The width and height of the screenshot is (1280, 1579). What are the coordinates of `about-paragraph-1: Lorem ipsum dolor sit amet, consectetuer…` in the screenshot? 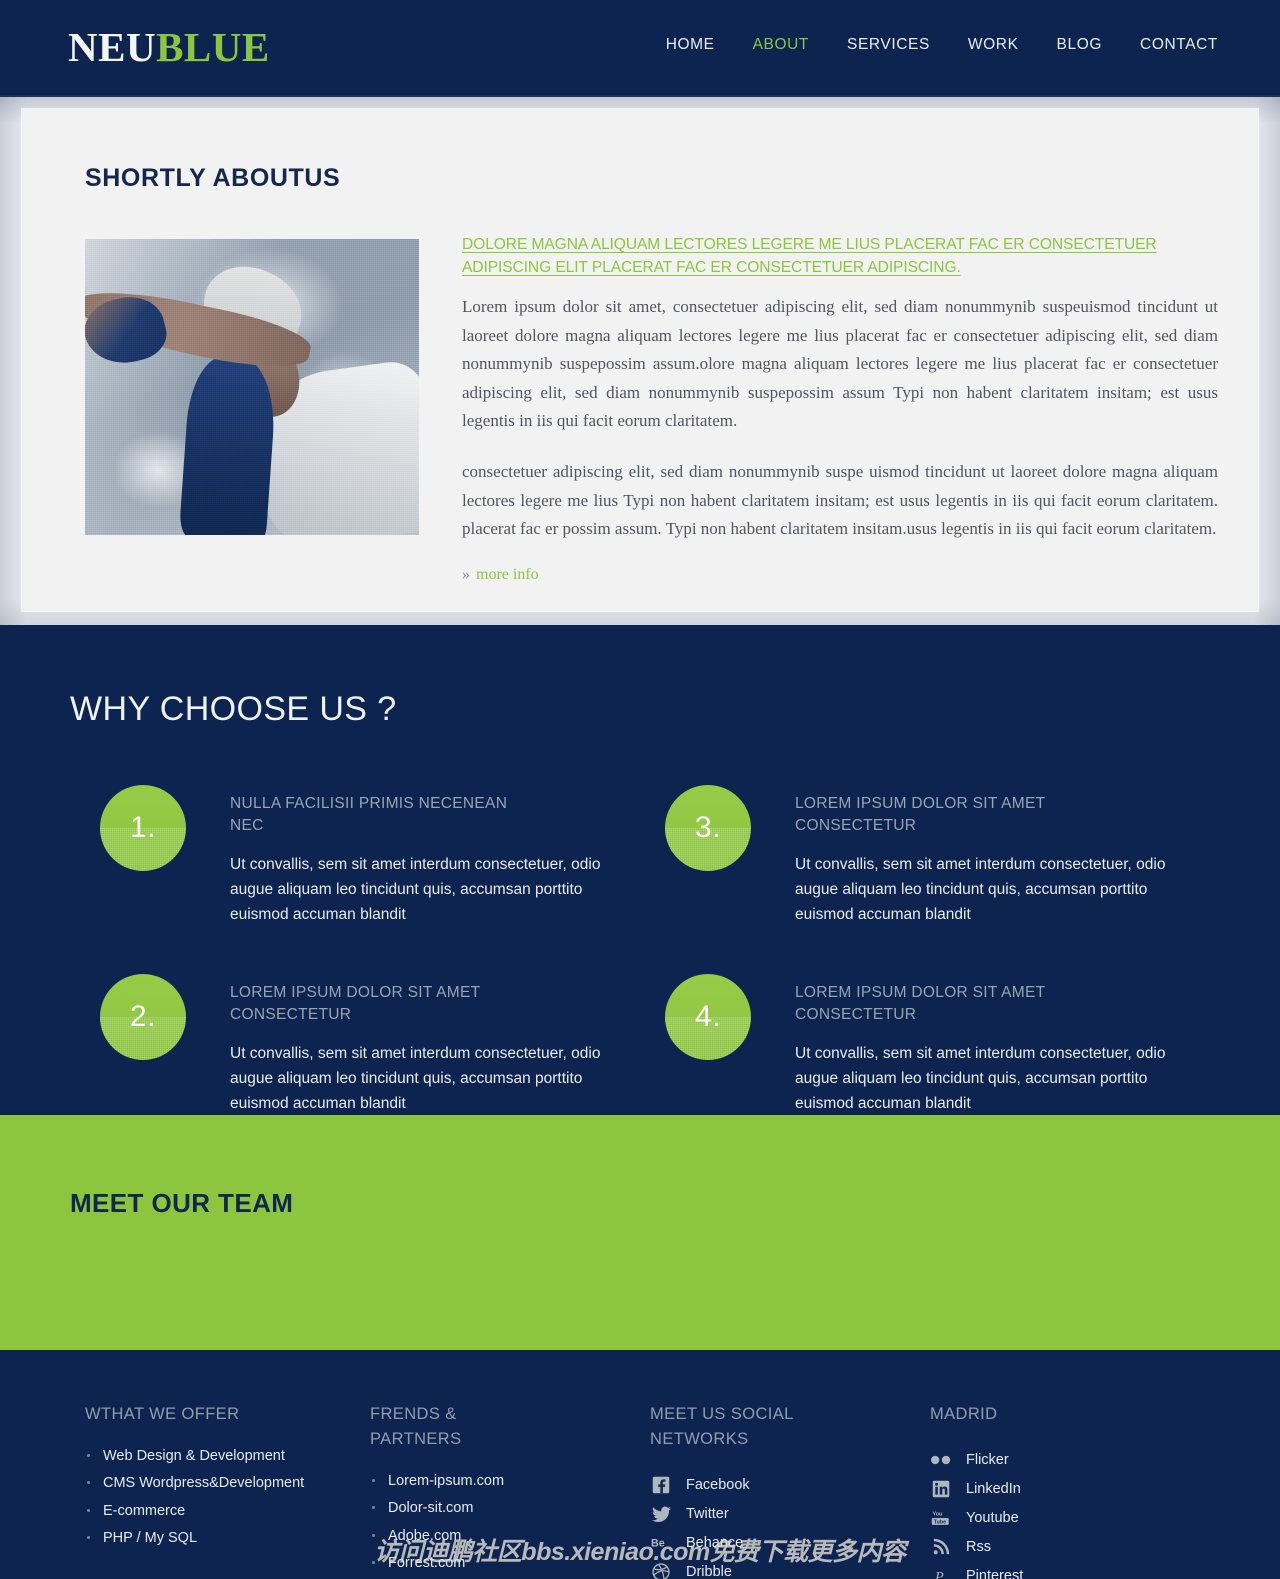 It's located at (840, 364).